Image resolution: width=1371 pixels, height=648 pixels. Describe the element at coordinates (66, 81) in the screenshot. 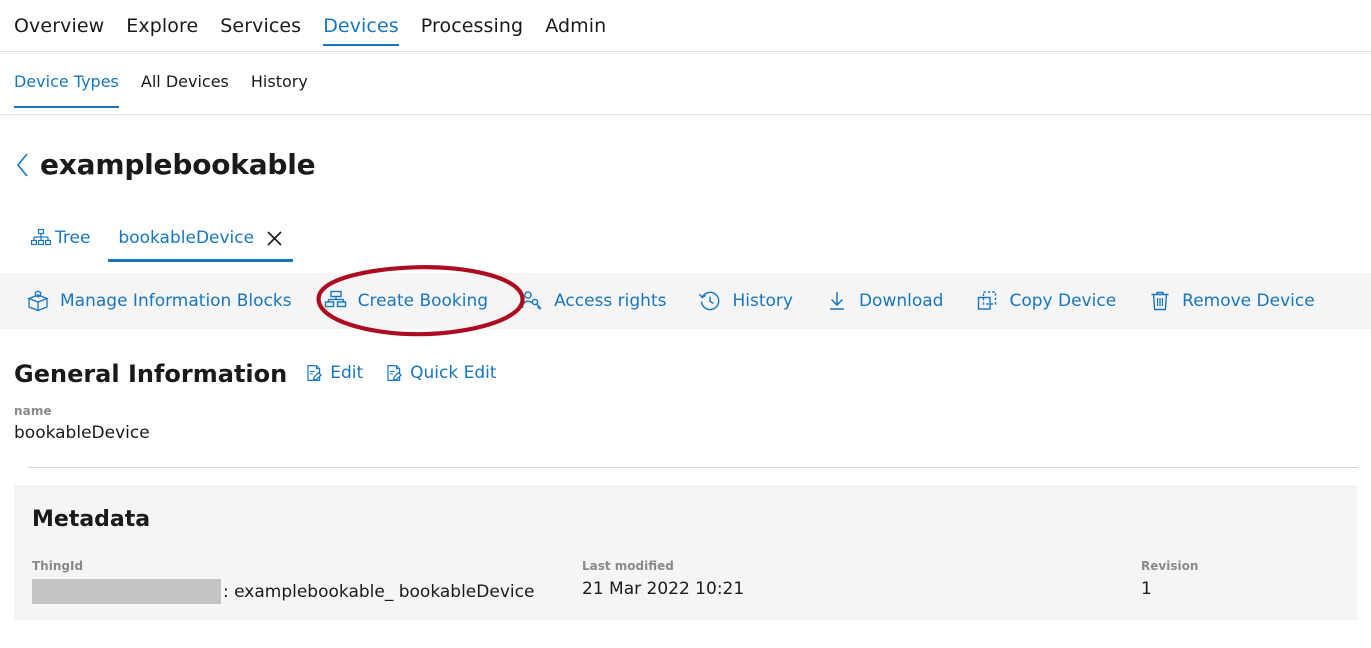

I see `tab-label: Device Types` at that location.